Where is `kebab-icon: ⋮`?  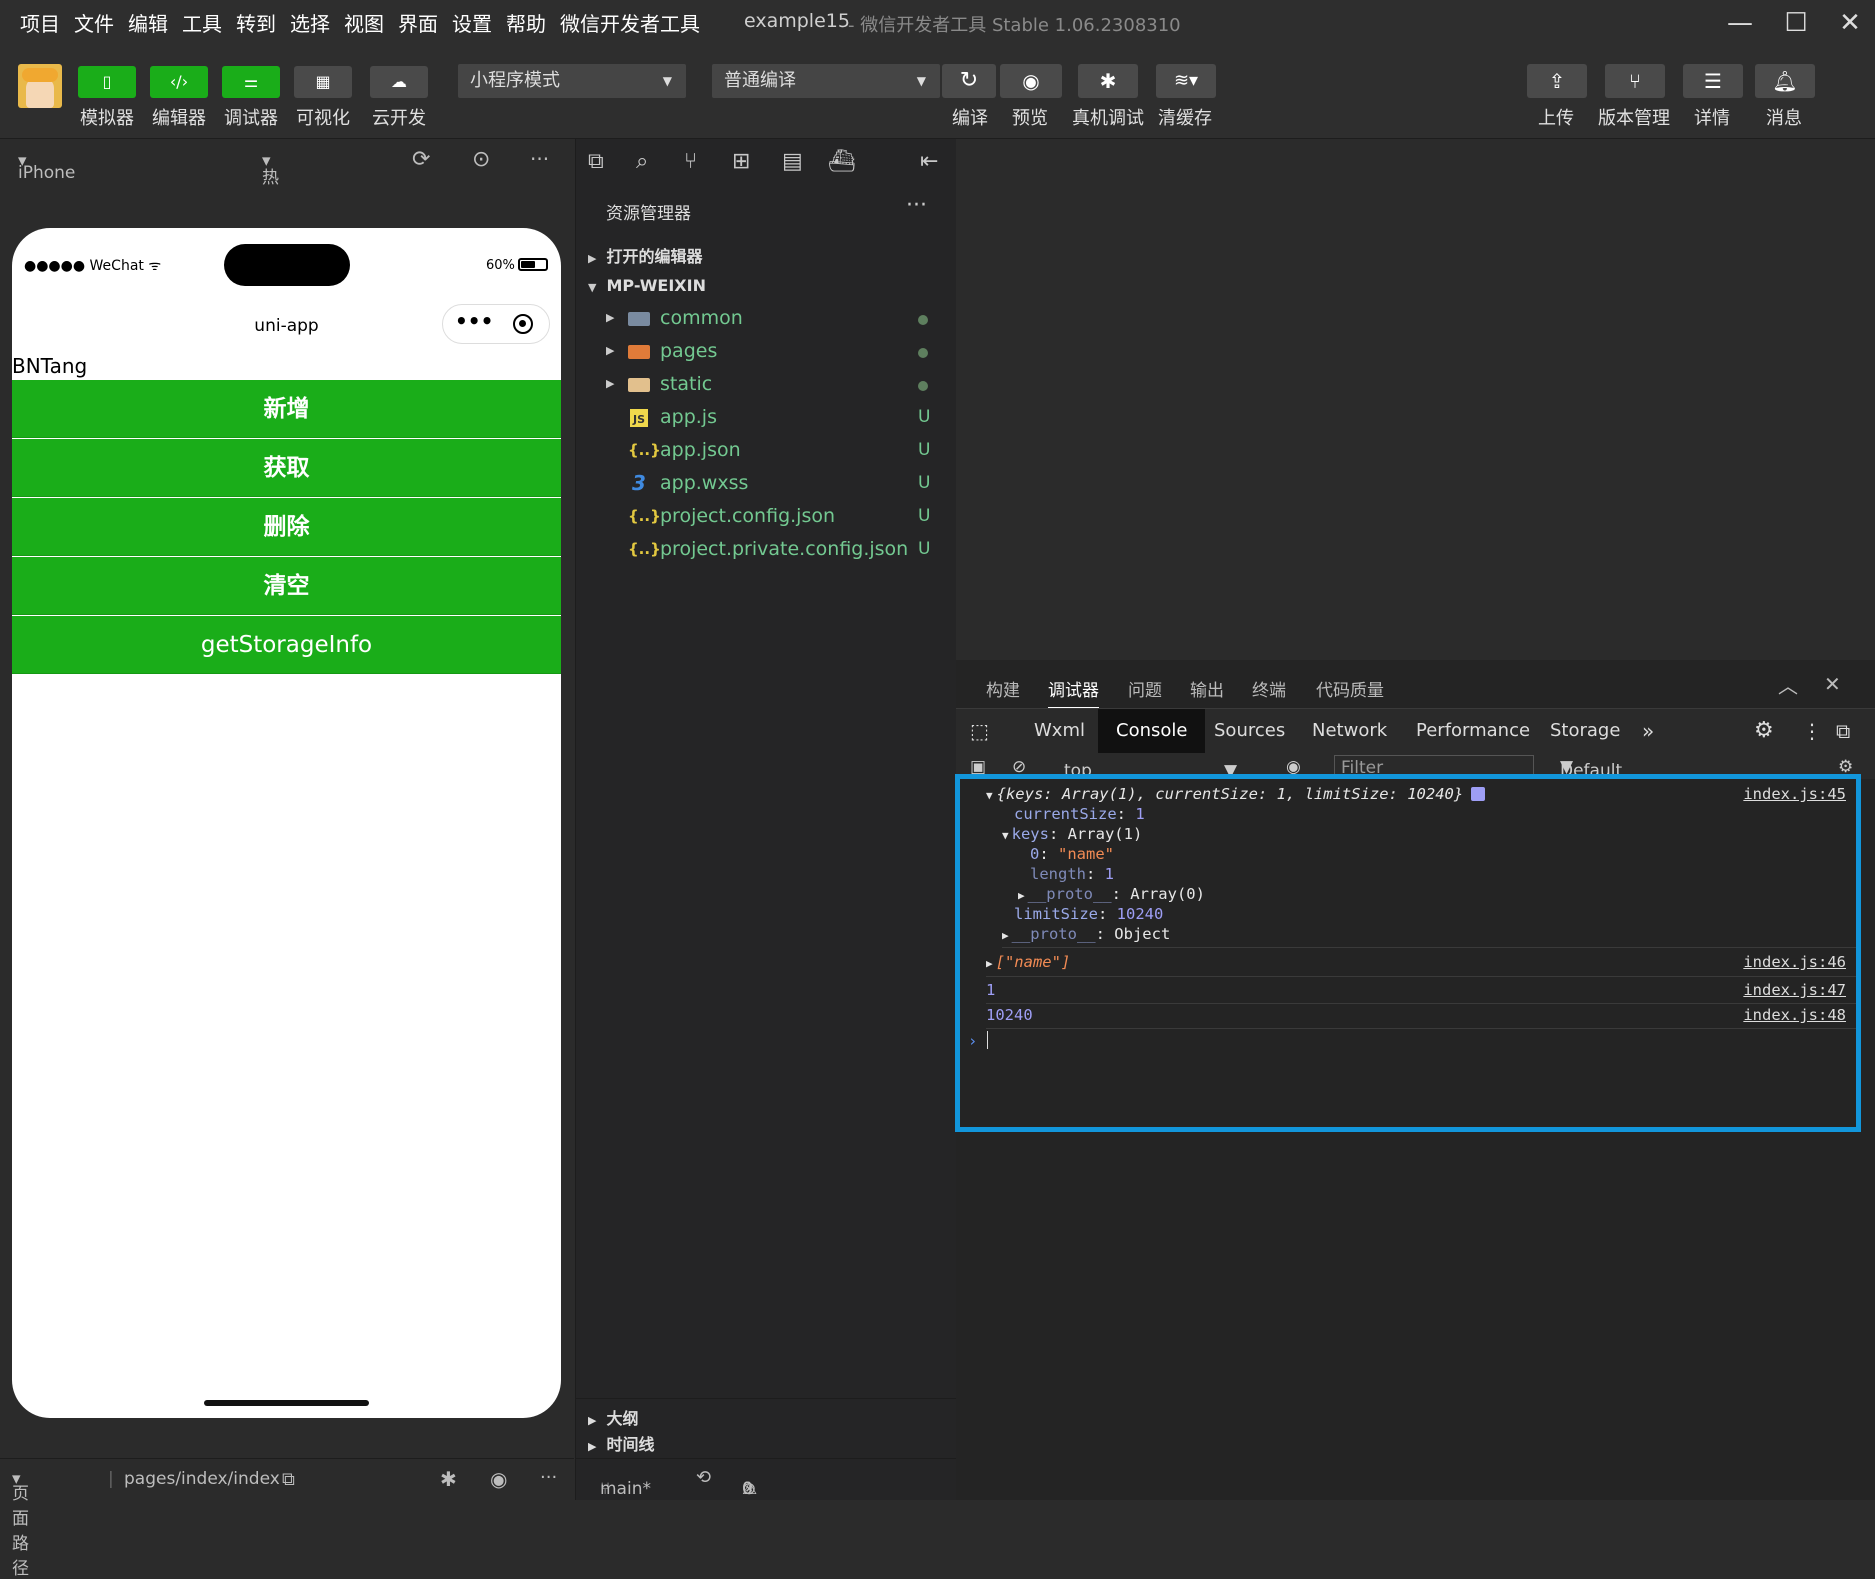
kebab-icon: ⋮ is located at coordinates (1812, 731).